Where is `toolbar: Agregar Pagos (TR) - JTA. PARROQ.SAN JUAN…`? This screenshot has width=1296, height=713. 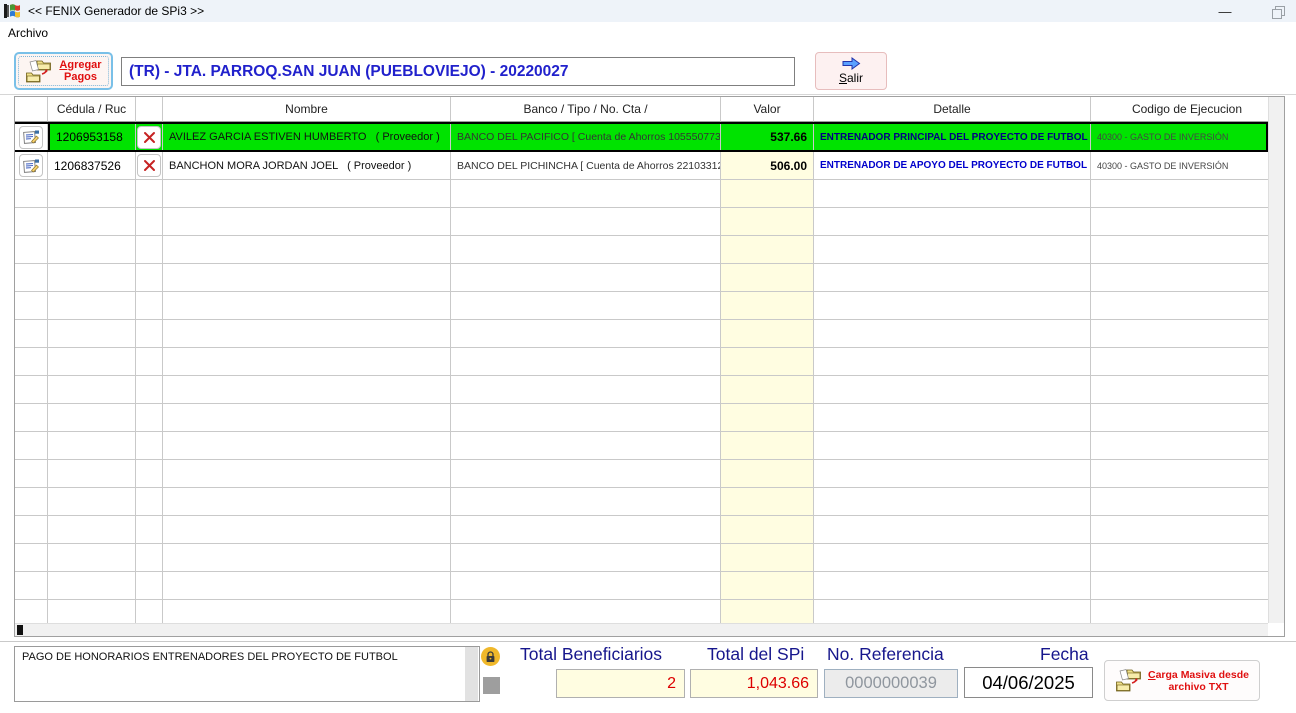
toolbar: Agregar Pagos (TR) - JTA. PARROQ.SAN JUAN… is located at coordinates (648, 69).